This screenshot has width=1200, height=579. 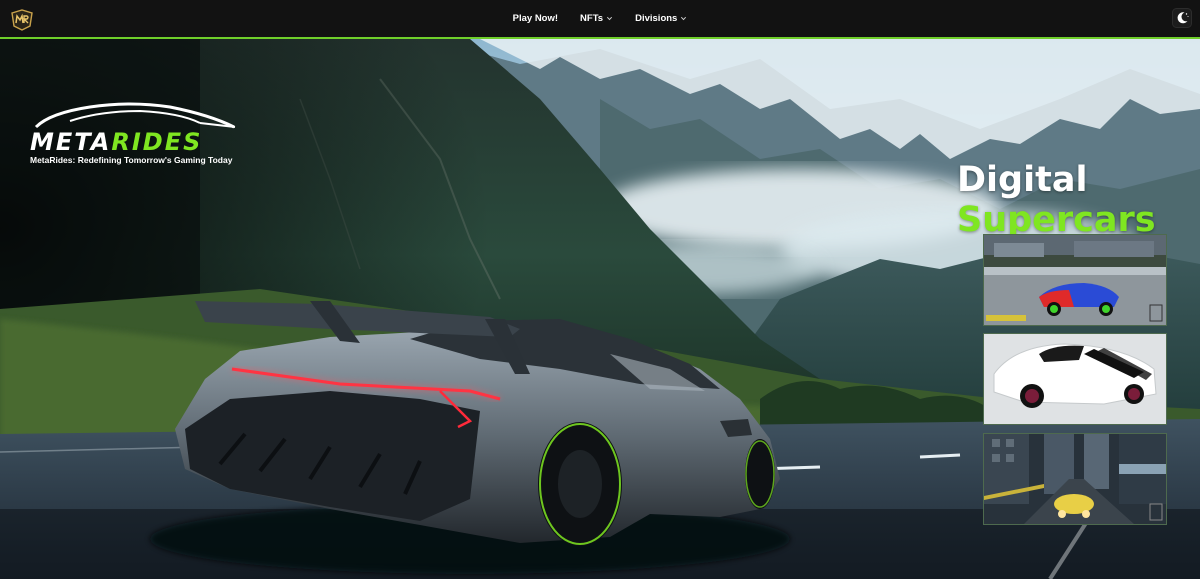 I want to click on brand-word-part2: RIDES, so click(x=157, y=142).